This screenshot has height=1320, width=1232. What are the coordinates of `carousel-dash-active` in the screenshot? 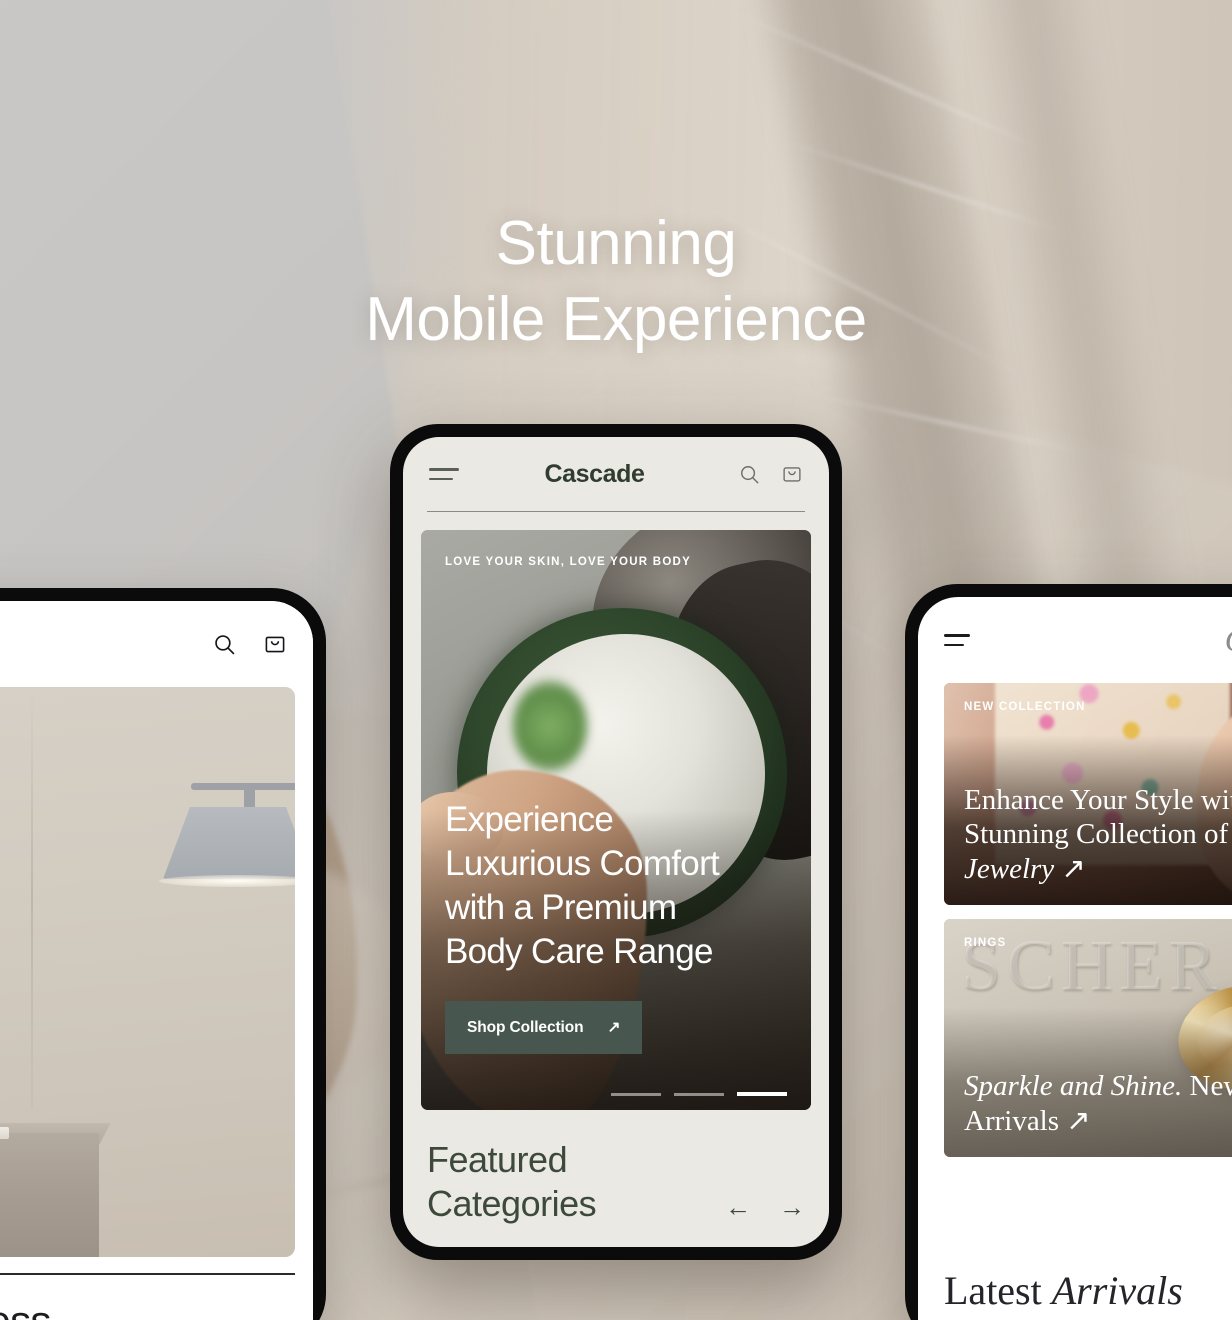 It's located at (762, 1094).